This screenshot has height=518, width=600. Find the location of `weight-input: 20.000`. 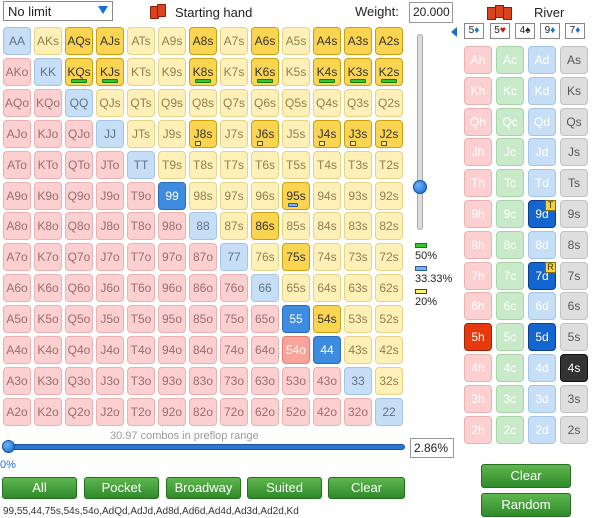

weight-input: 20.000 is located at coordinates (431, 12).